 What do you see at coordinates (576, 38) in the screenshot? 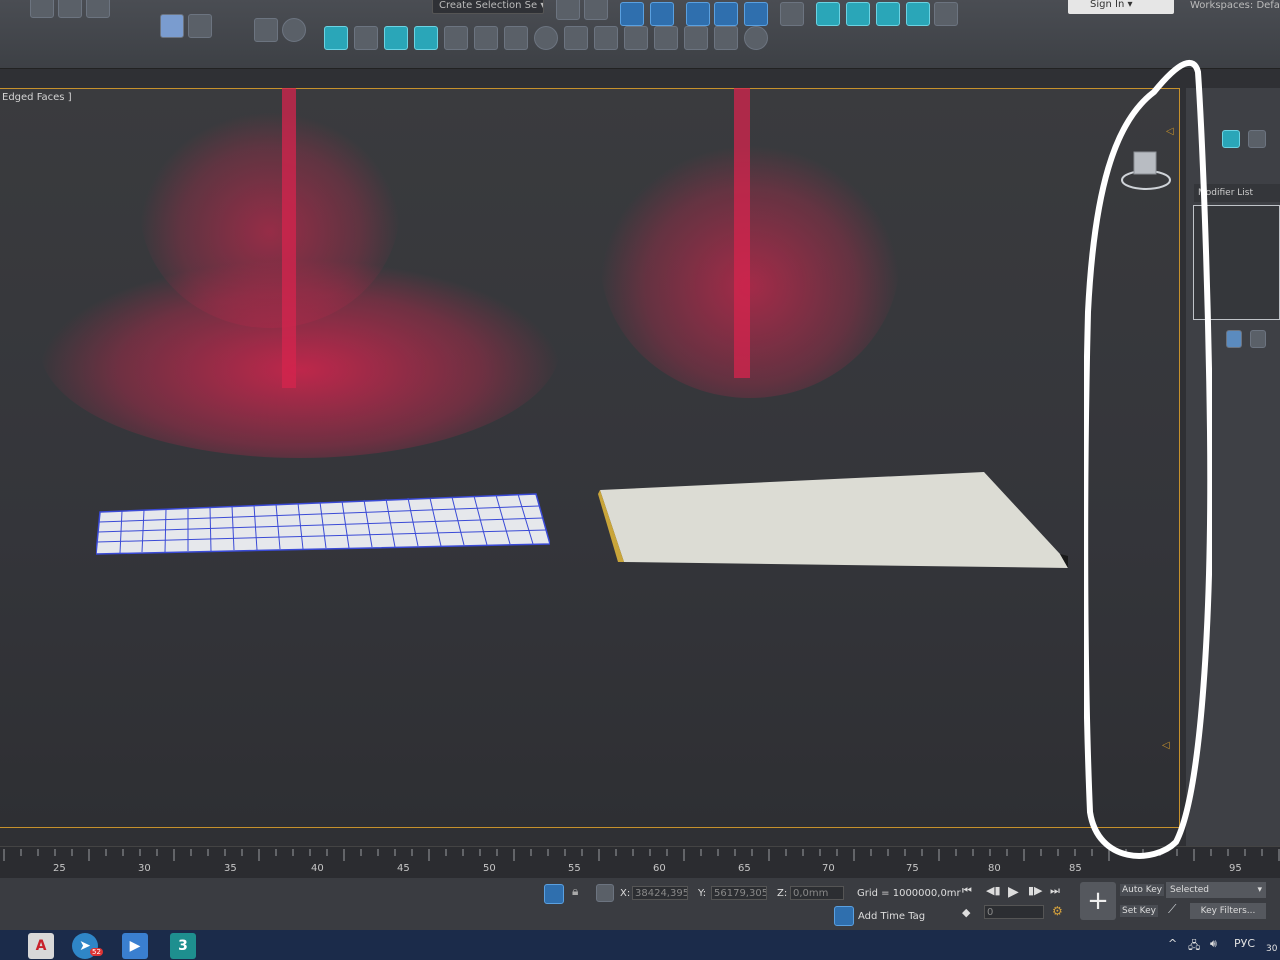
I see `view-icon` at bounding box center [576, 38].